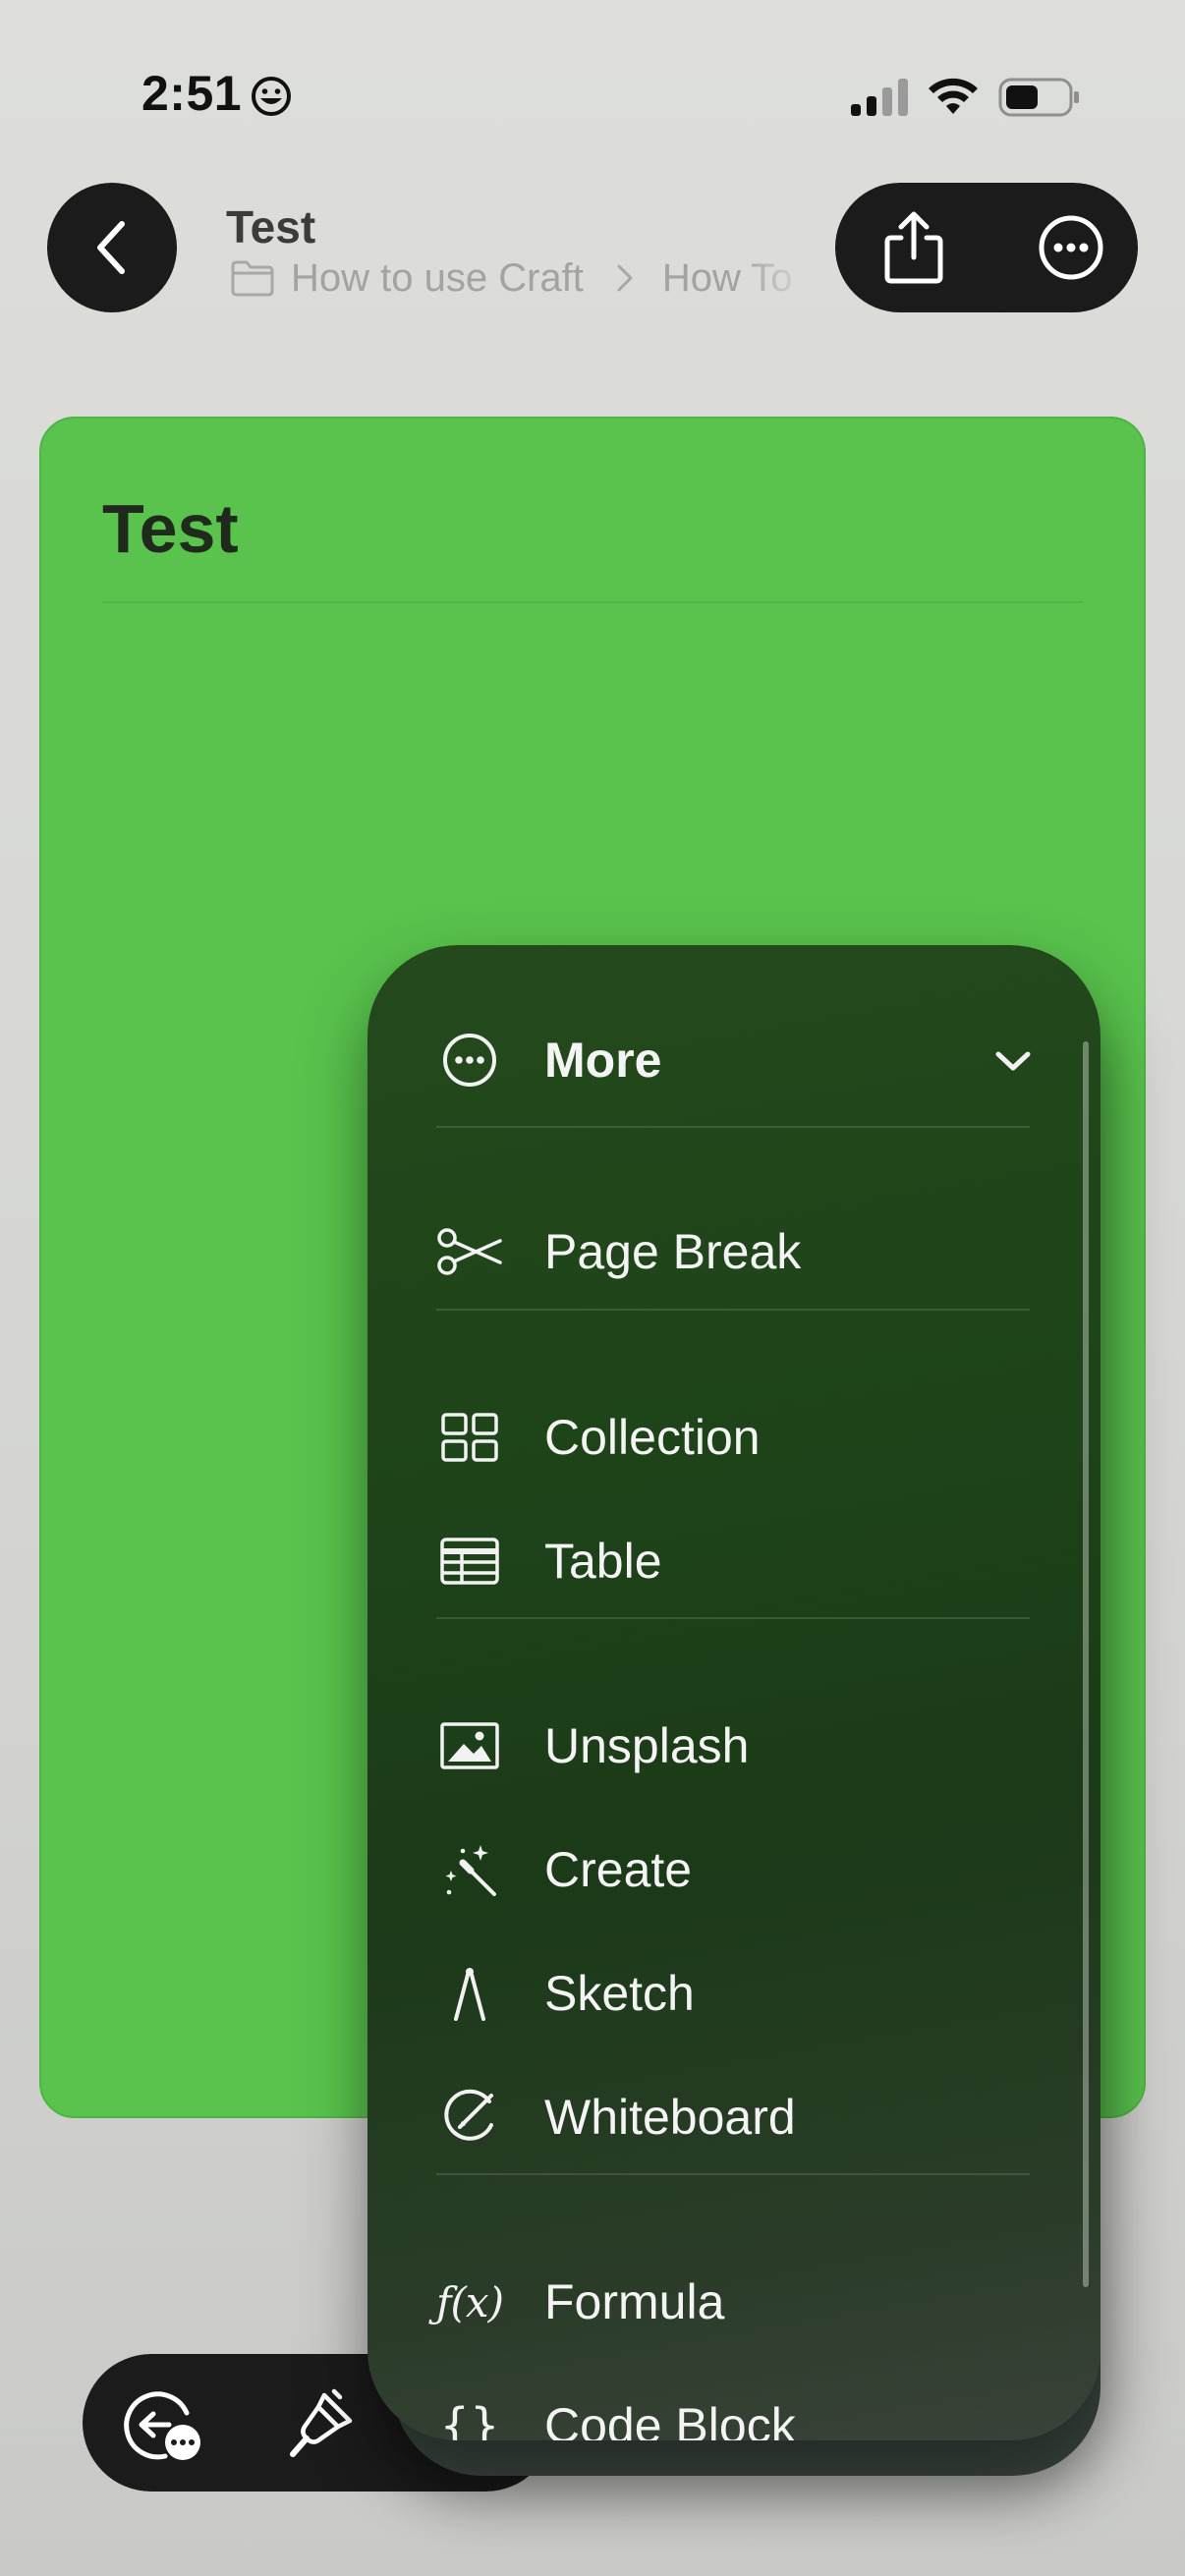 Image resolution: width=1185 pixels, height=2576 pixels. Describe the element at coordinates (272, 96) in the screenshot. I see `grinning-face-icon` at that location.